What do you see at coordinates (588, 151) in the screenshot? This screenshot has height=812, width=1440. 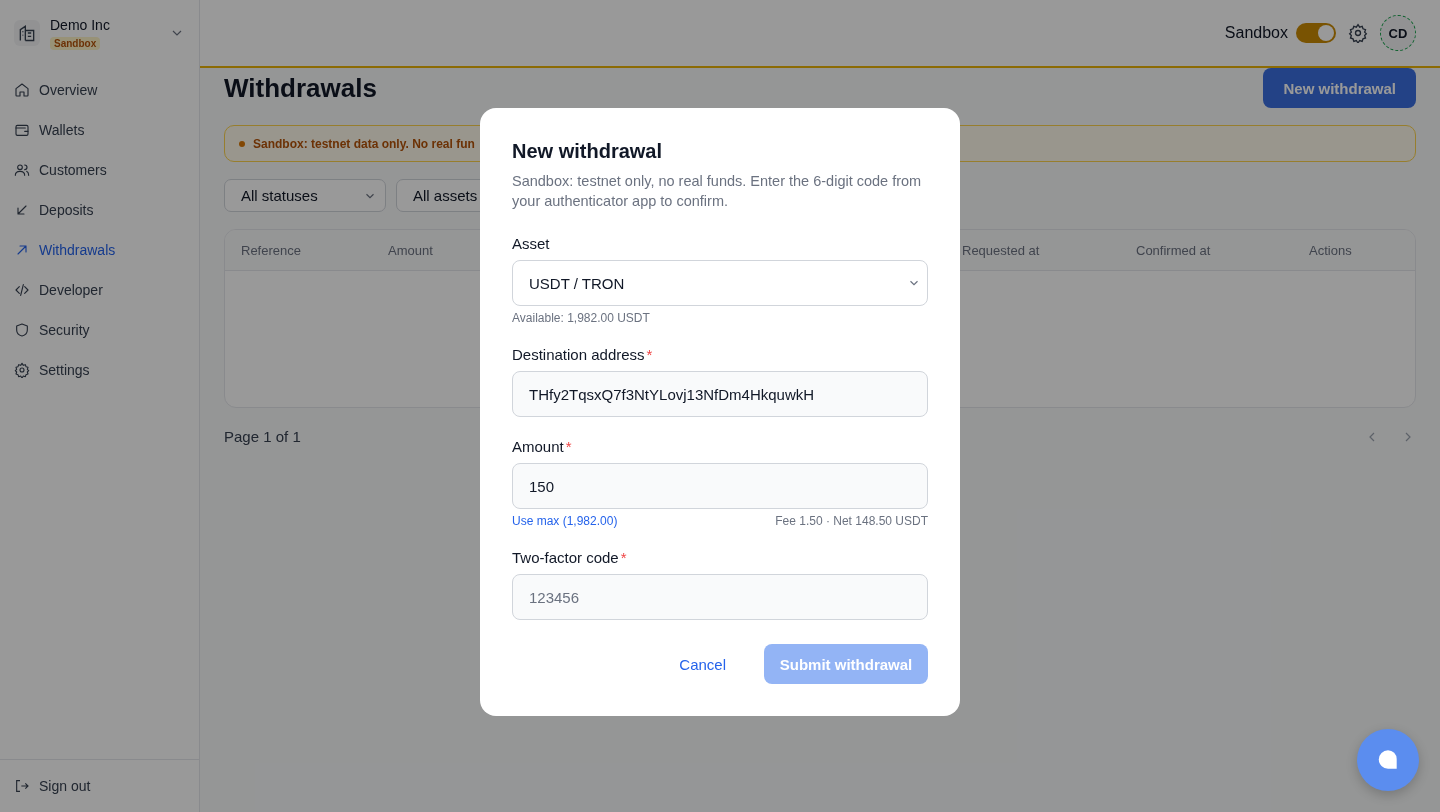 I see `dialog-title: New withdrawal` at bounding box center [588, 151].